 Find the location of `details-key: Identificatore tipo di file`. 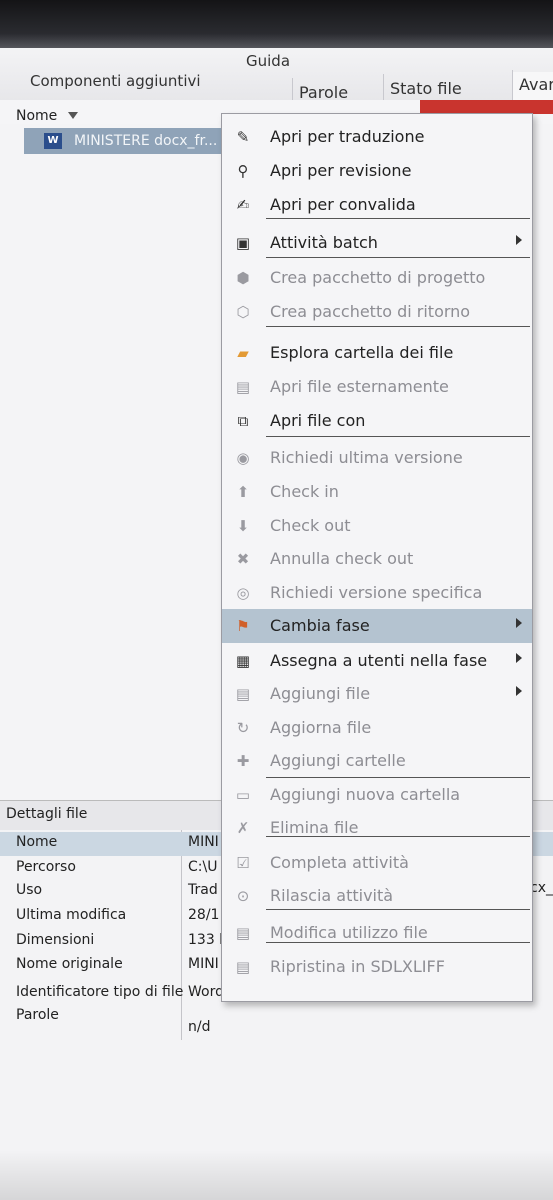

details-key: Identificatore tipo di file is located at coordinates (100, 992).